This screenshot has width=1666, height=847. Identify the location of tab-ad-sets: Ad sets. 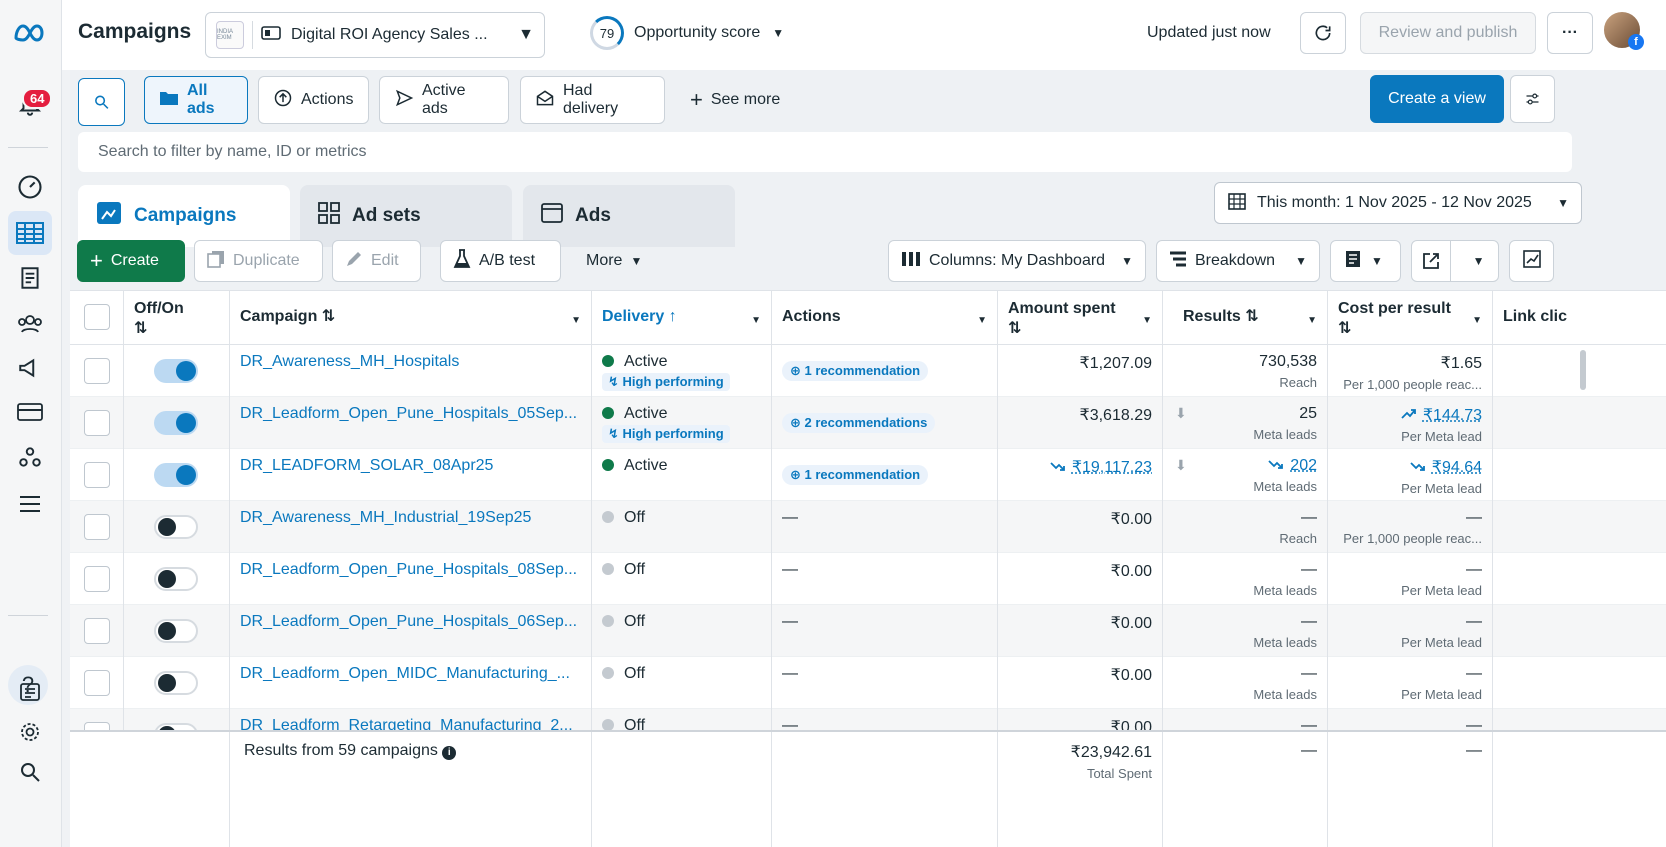
(406, 216).